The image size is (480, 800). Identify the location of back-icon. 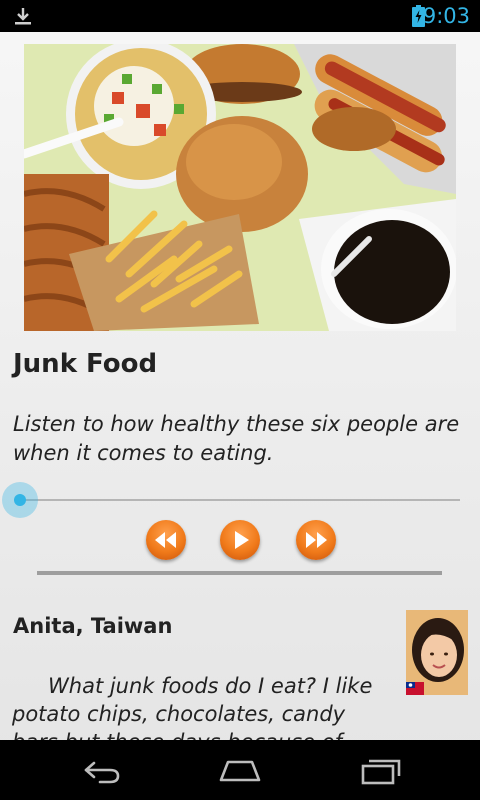
(100, 770).